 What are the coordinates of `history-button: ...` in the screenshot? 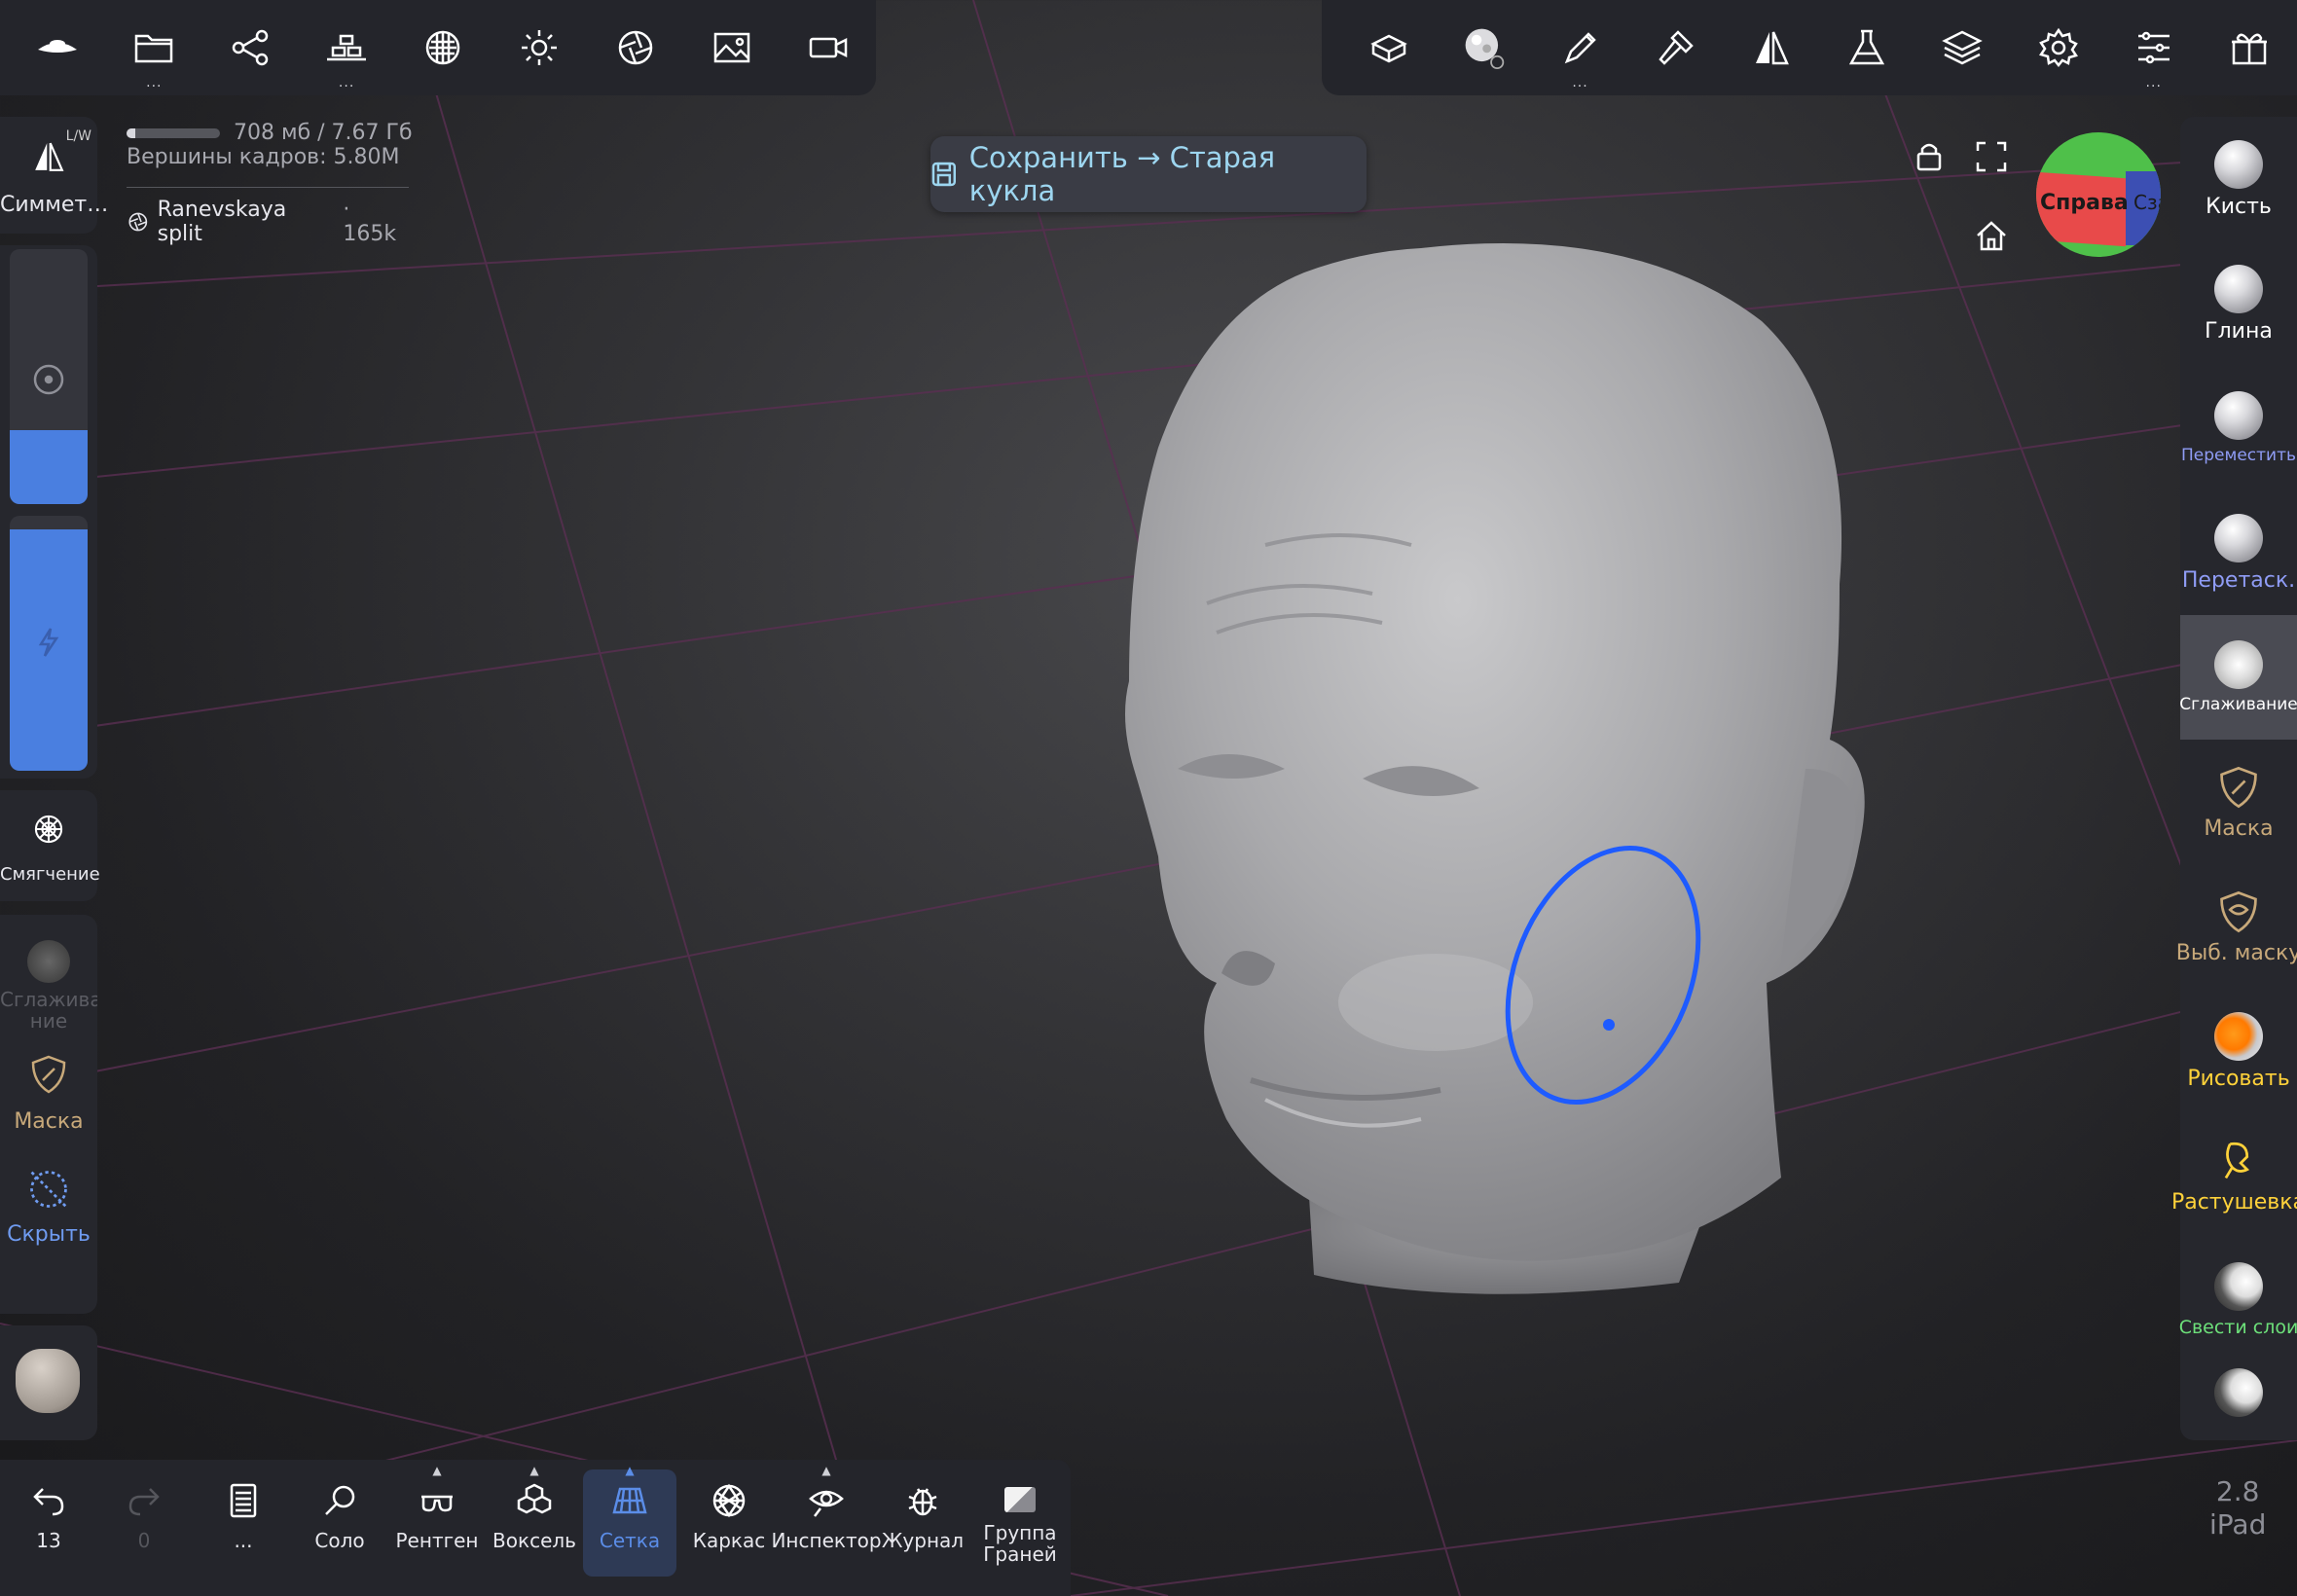 It's located at (243, 1523).